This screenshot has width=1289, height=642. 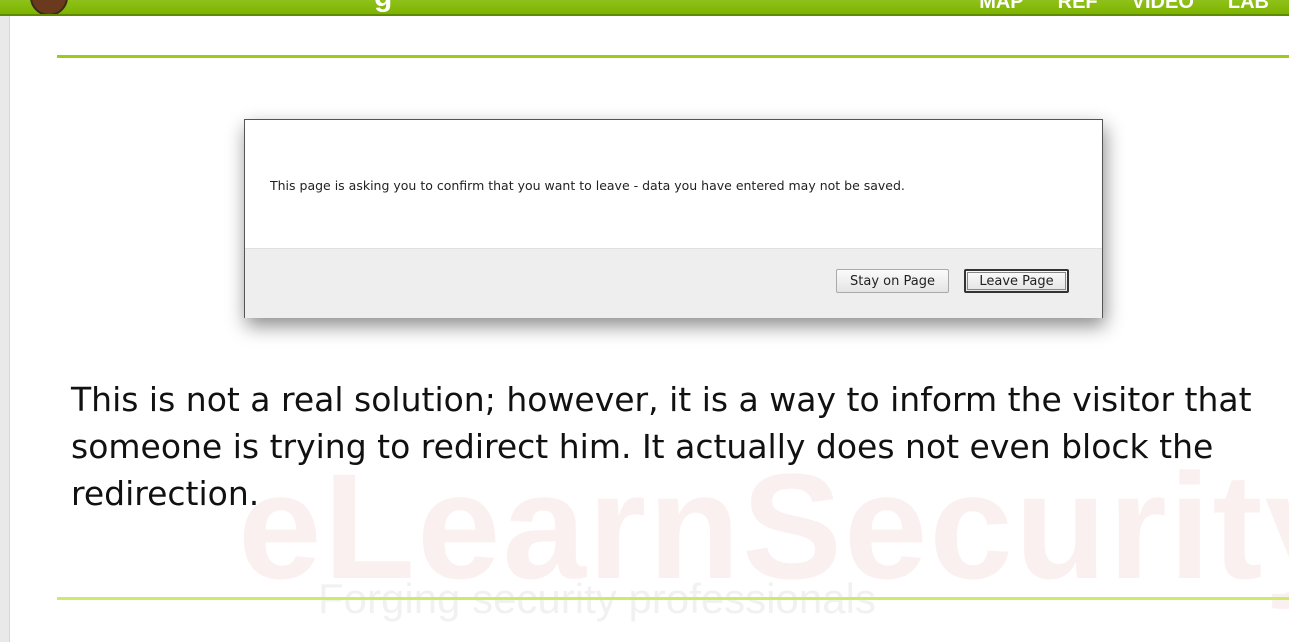 What do you see at coordinates (673, 598) in the screenshot?
I see `bottom-divider` at bounding box center [673, 598].